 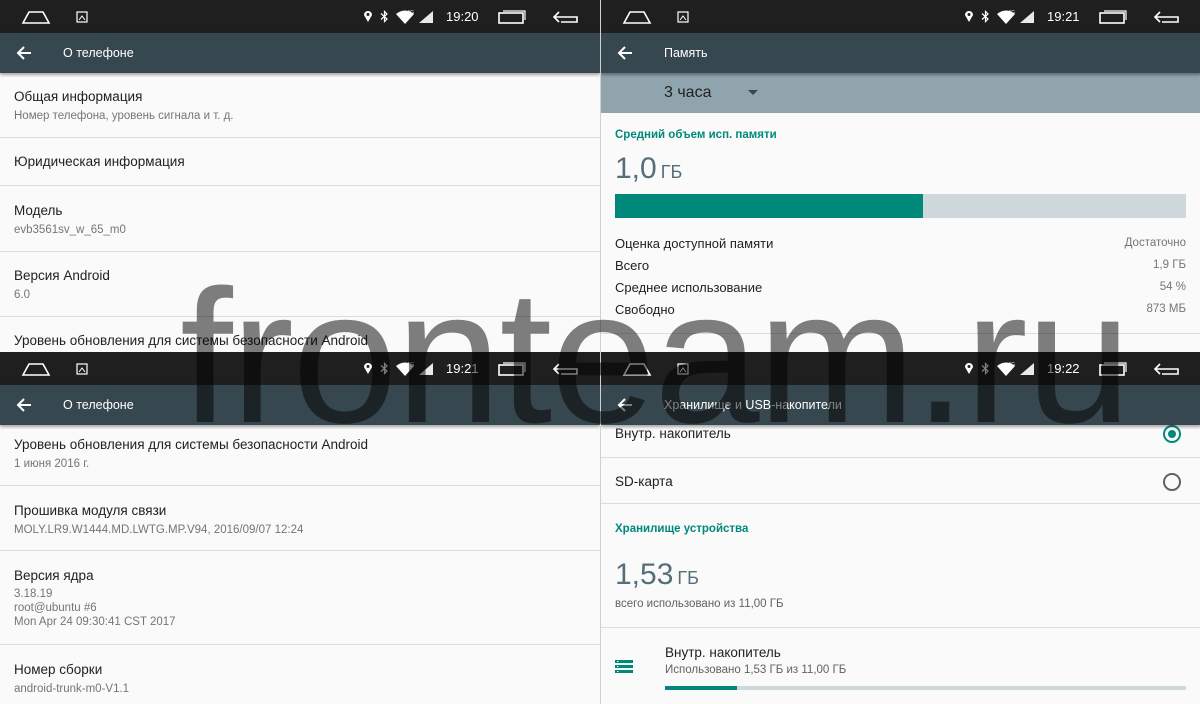 I want to click on period-dropdown: 3 часа, so click(x=900, y=93).